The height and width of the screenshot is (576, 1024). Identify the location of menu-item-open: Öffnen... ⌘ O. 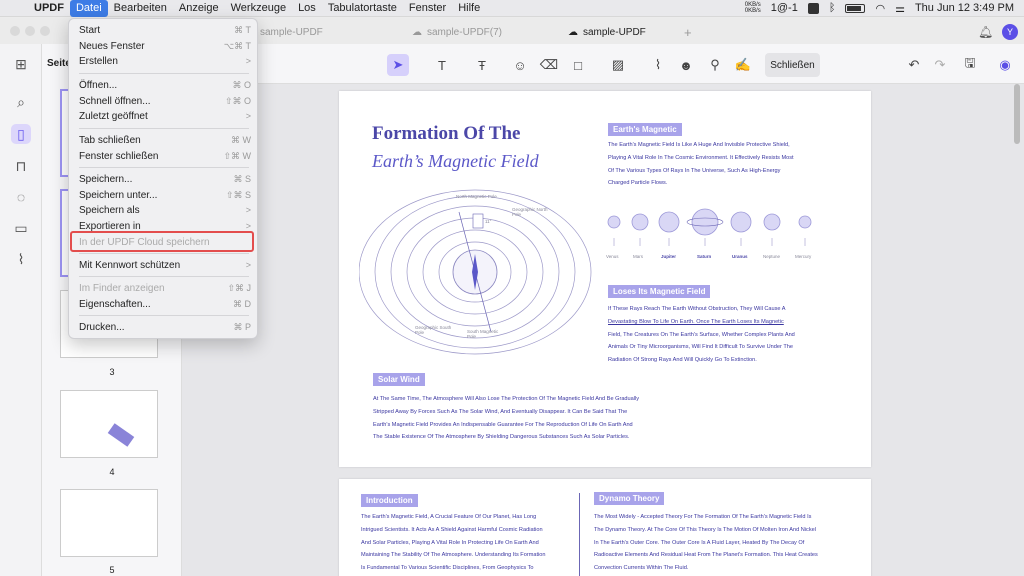
(165, 85).